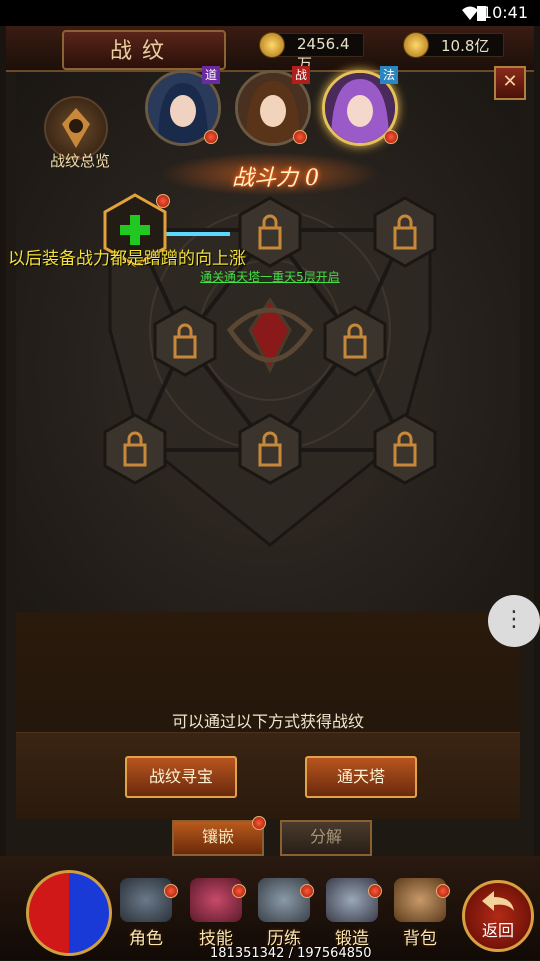 The image size is (540, 961). Describe the element at coordinates (514, 621) in the screenshot. I see `more-options-button: ⋮` at that location.